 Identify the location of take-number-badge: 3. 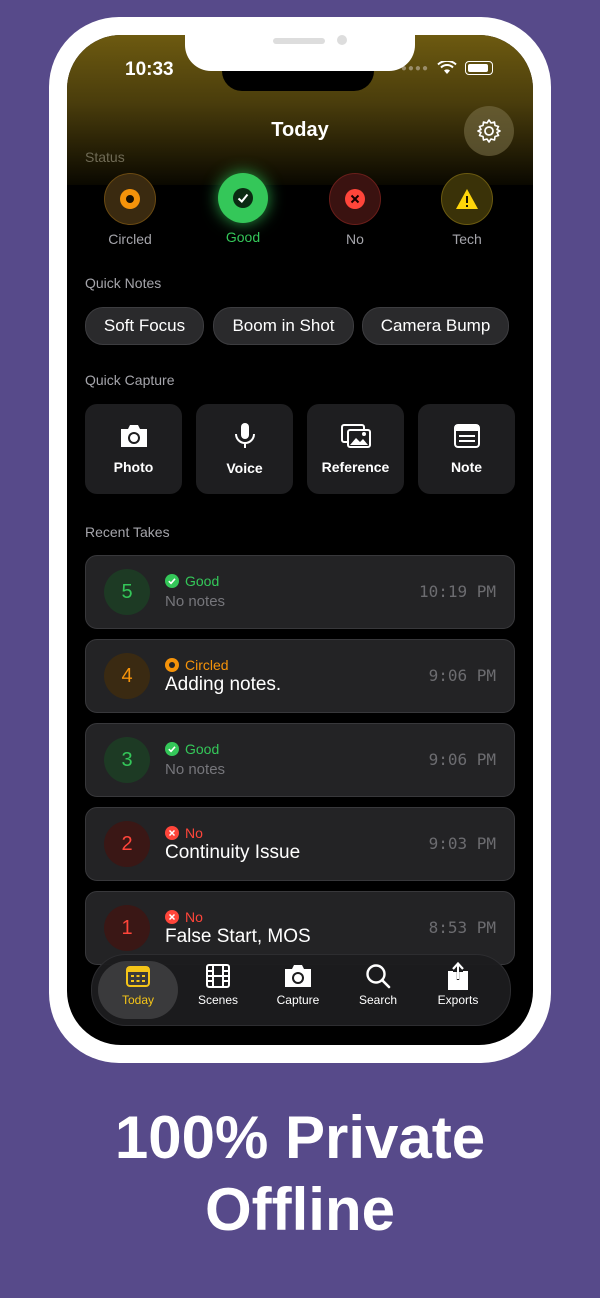
(127, 760).